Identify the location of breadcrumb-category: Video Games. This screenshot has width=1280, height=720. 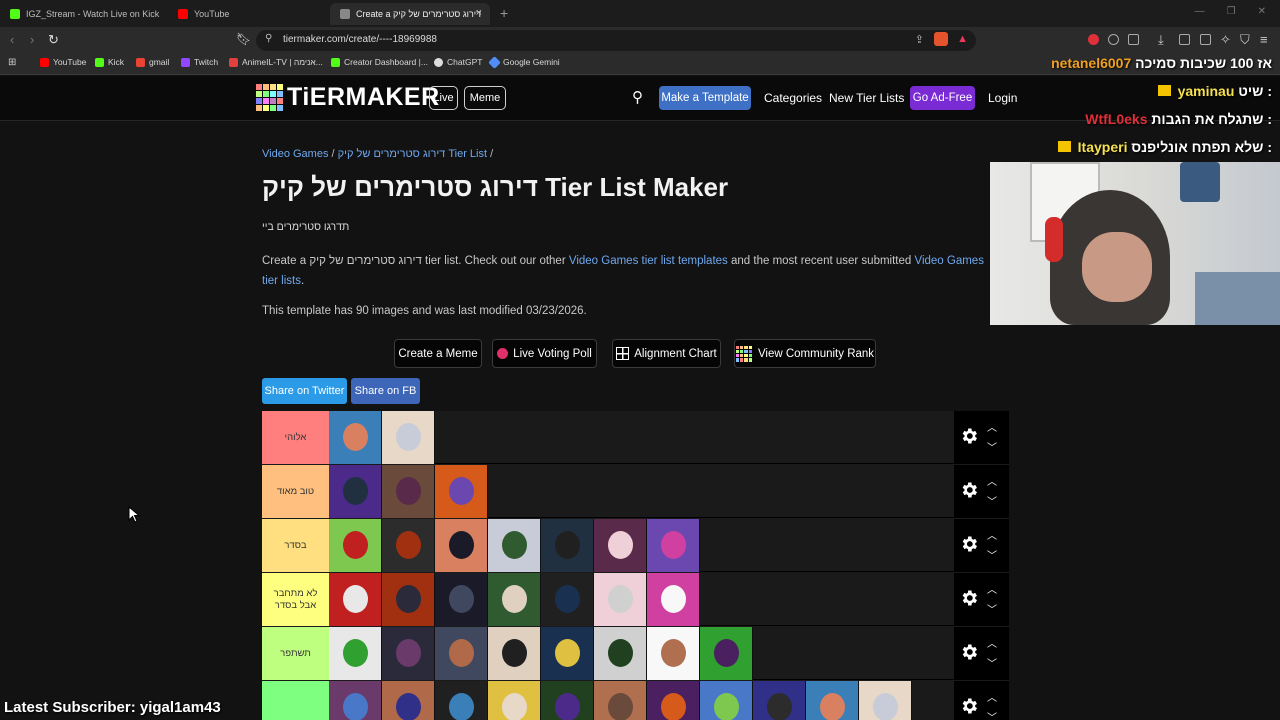
(295, 154).